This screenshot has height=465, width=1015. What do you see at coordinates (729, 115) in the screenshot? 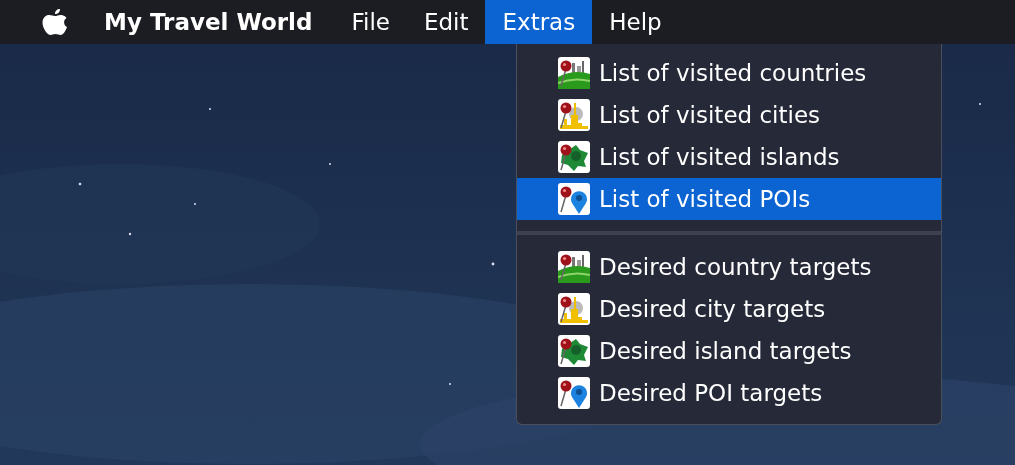
I see `menu-item: List of visited cities` at bounding box center [729, 115].